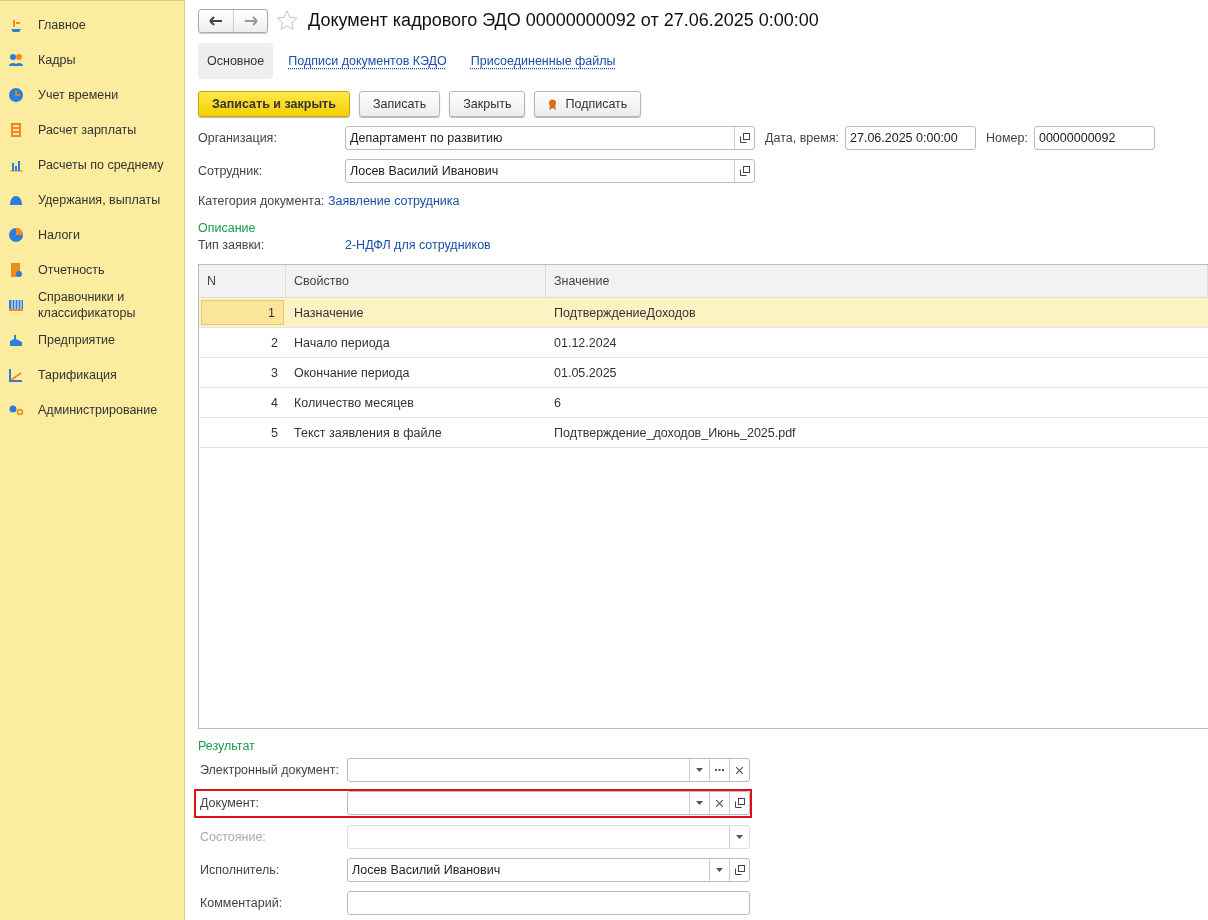 This screenshot has height=920, width=1208. I want to click on table-cell-text: Назначение, so click(329, 313).